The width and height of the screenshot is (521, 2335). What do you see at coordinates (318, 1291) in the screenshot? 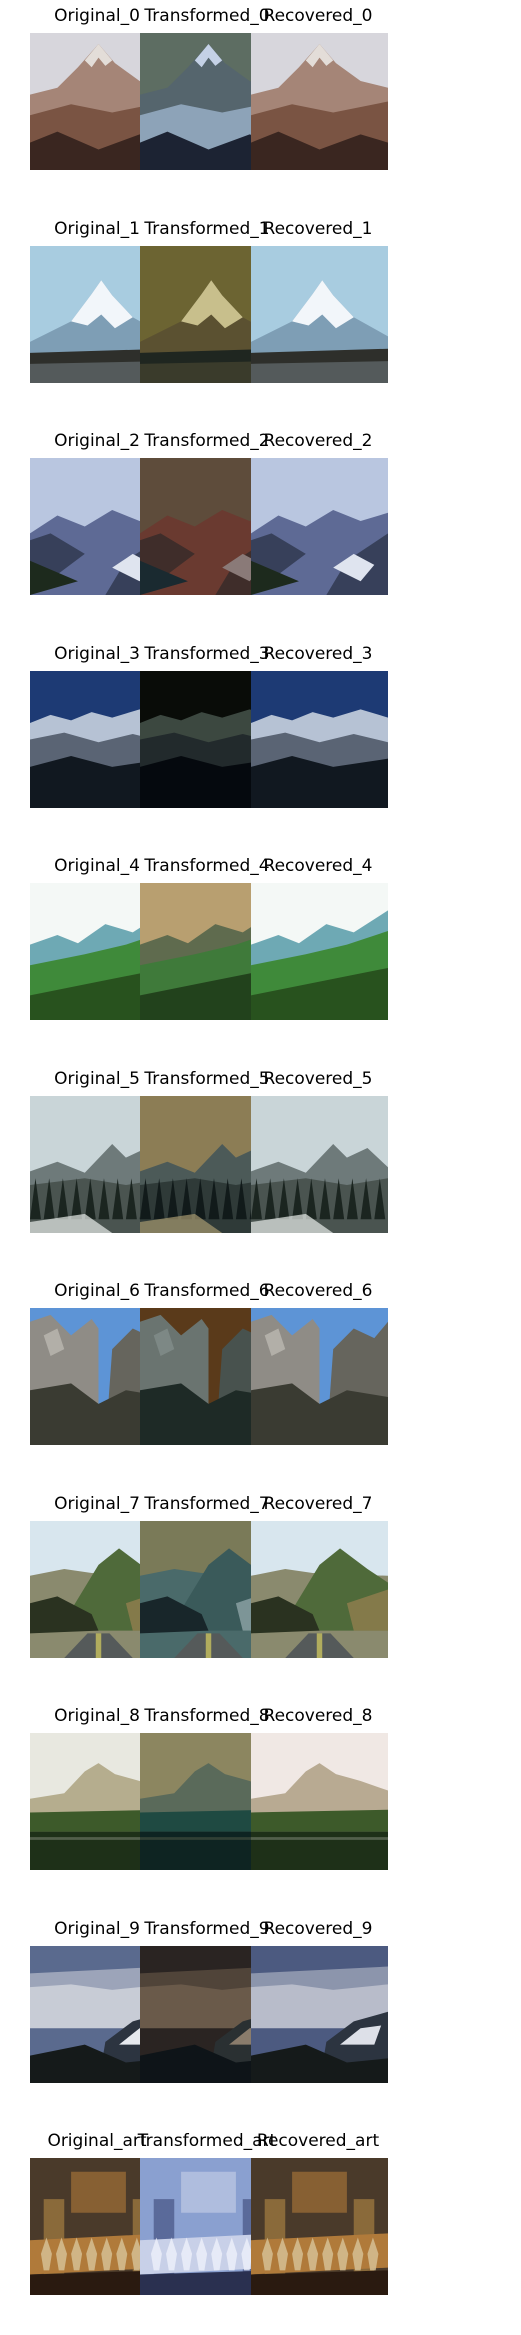
I see `panel-title: Recovered_6` at bounding box center [318, 1291].